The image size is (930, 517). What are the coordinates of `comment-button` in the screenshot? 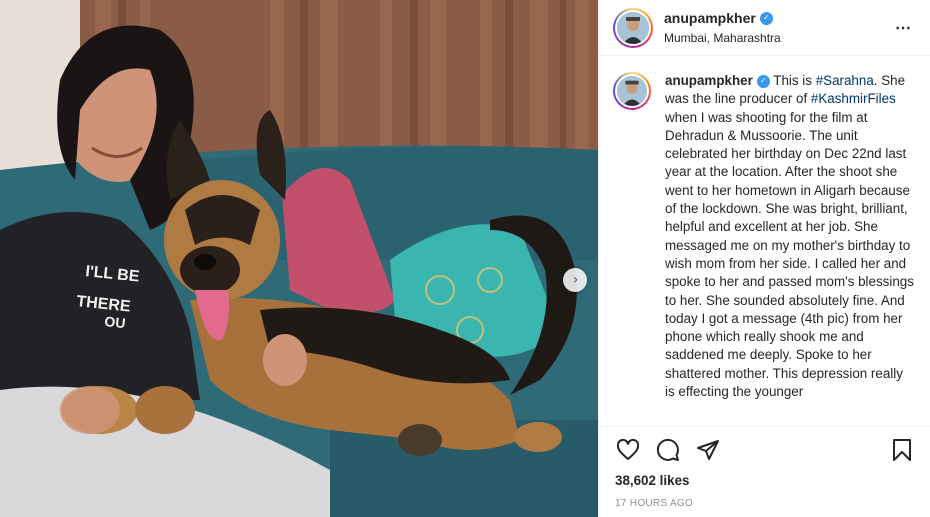 It's located at (668, 450).